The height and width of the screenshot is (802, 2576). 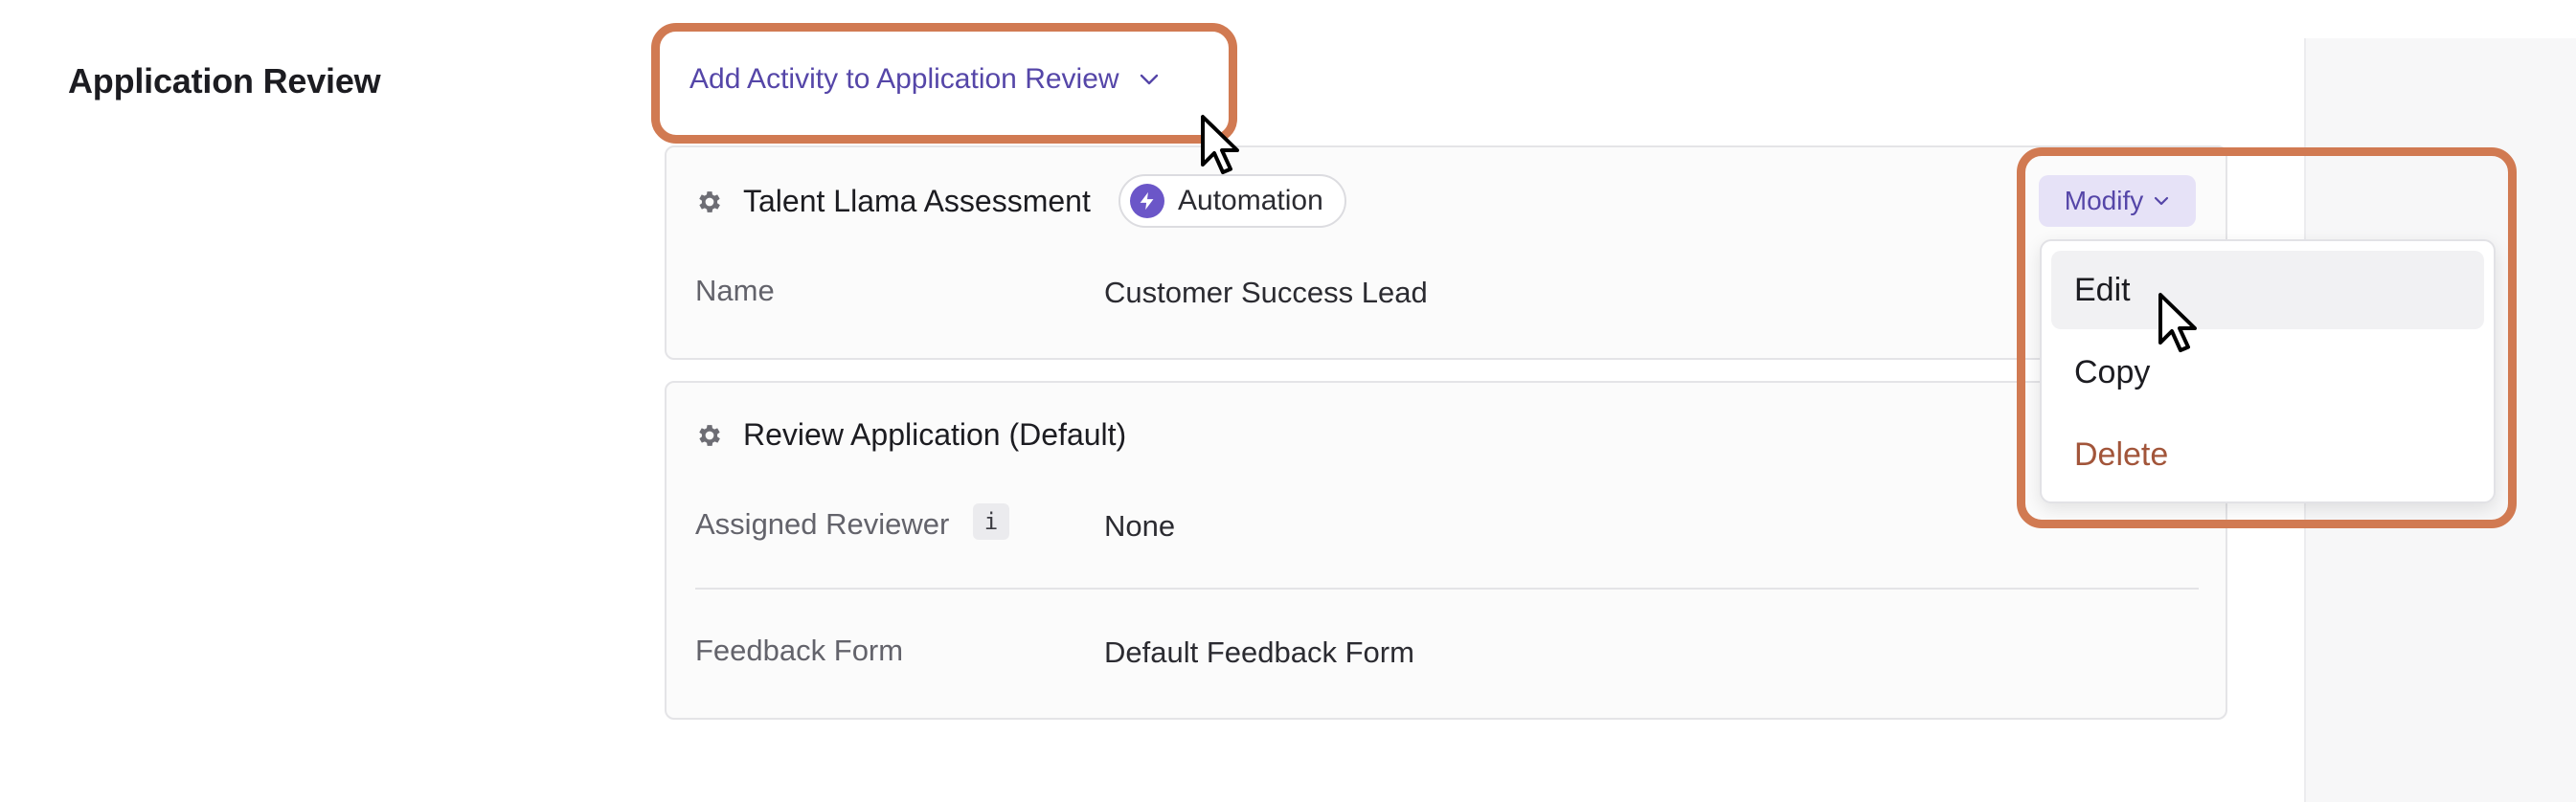 I want to click on field-label-name: Name, so click(x=735, y=290).